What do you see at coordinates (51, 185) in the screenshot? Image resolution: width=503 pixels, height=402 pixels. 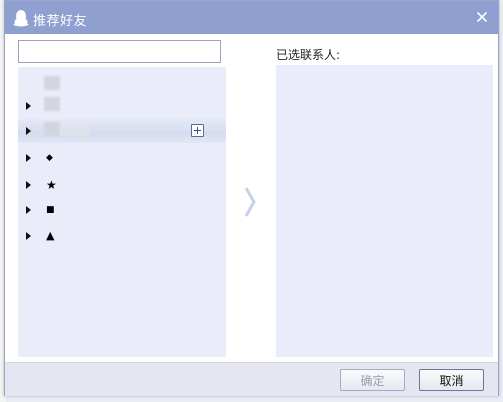 I see `group-label: ★` at bounding box center [51, 185].